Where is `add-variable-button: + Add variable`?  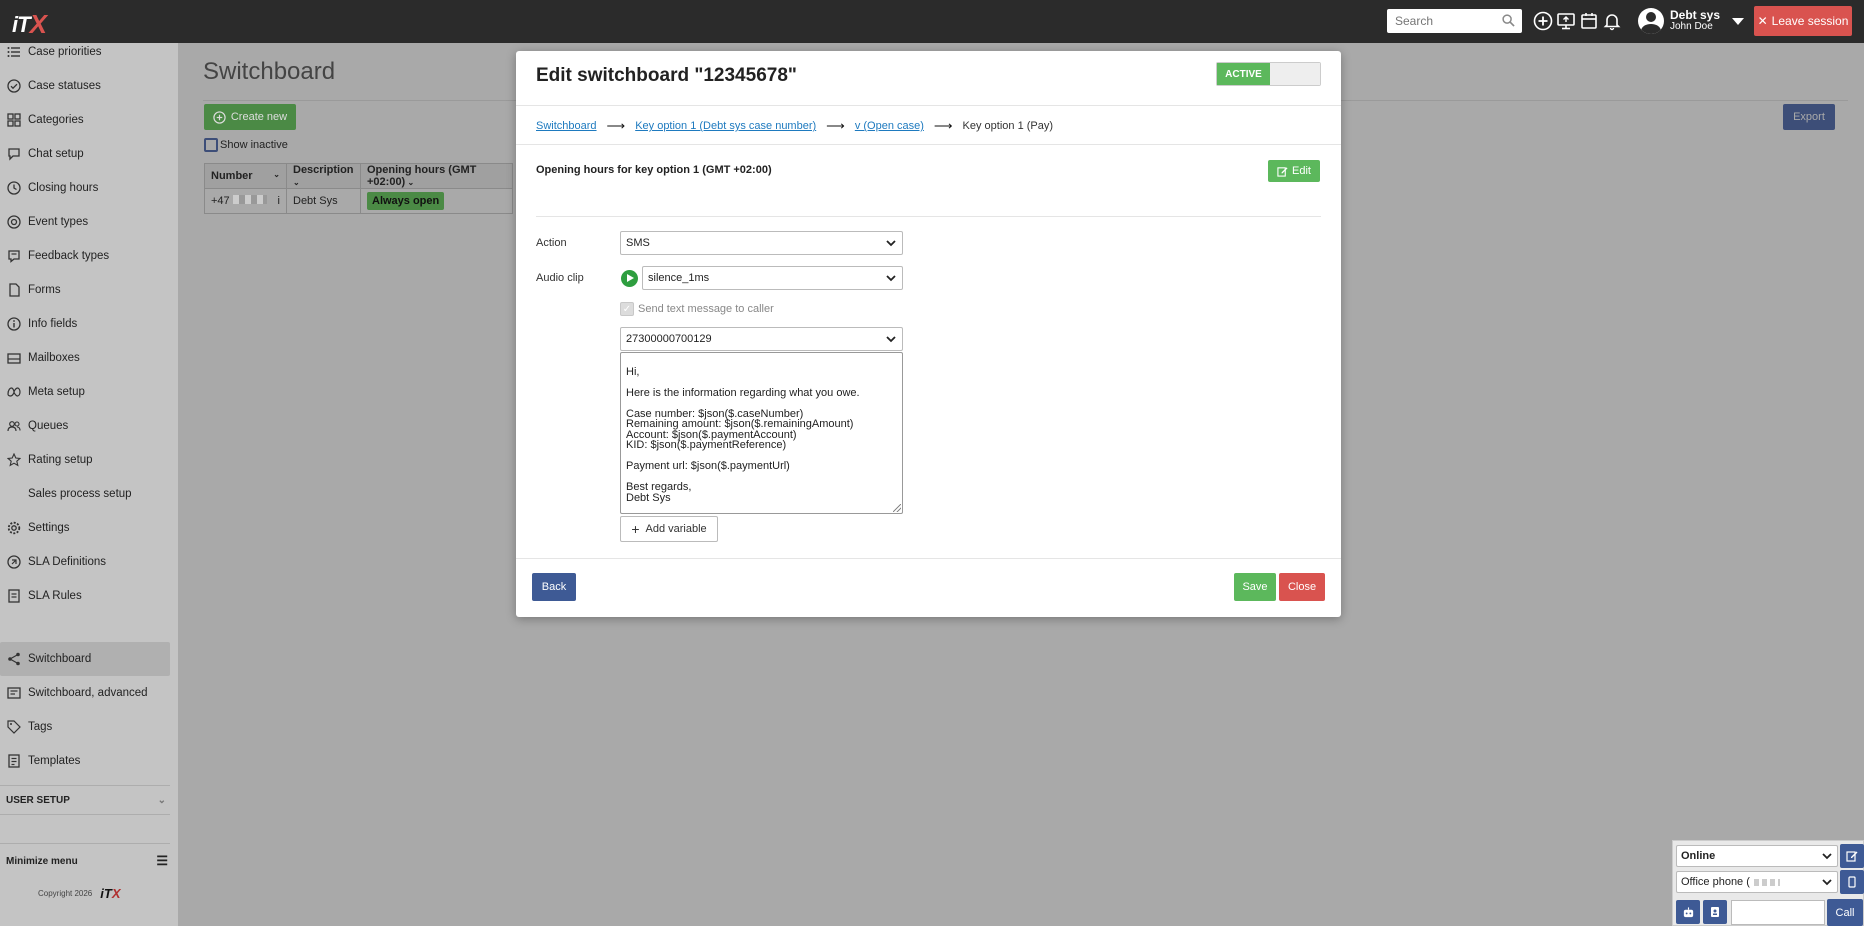
add-variable-button: + Add variable is located at coordinates (669, 529).